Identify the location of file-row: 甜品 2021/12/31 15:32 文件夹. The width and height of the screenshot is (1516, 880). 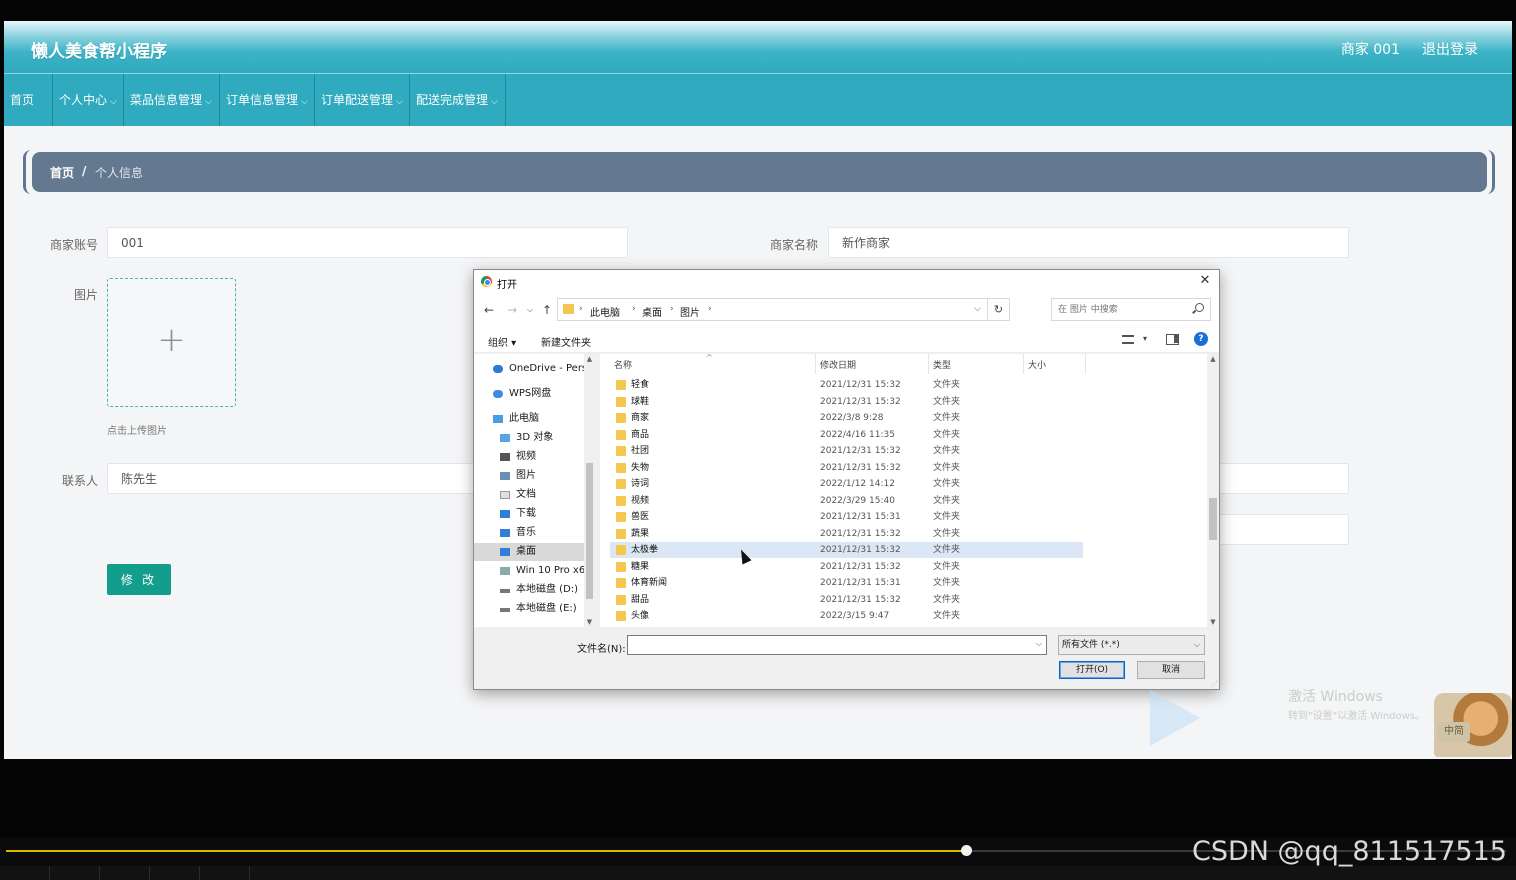
(846, 600).